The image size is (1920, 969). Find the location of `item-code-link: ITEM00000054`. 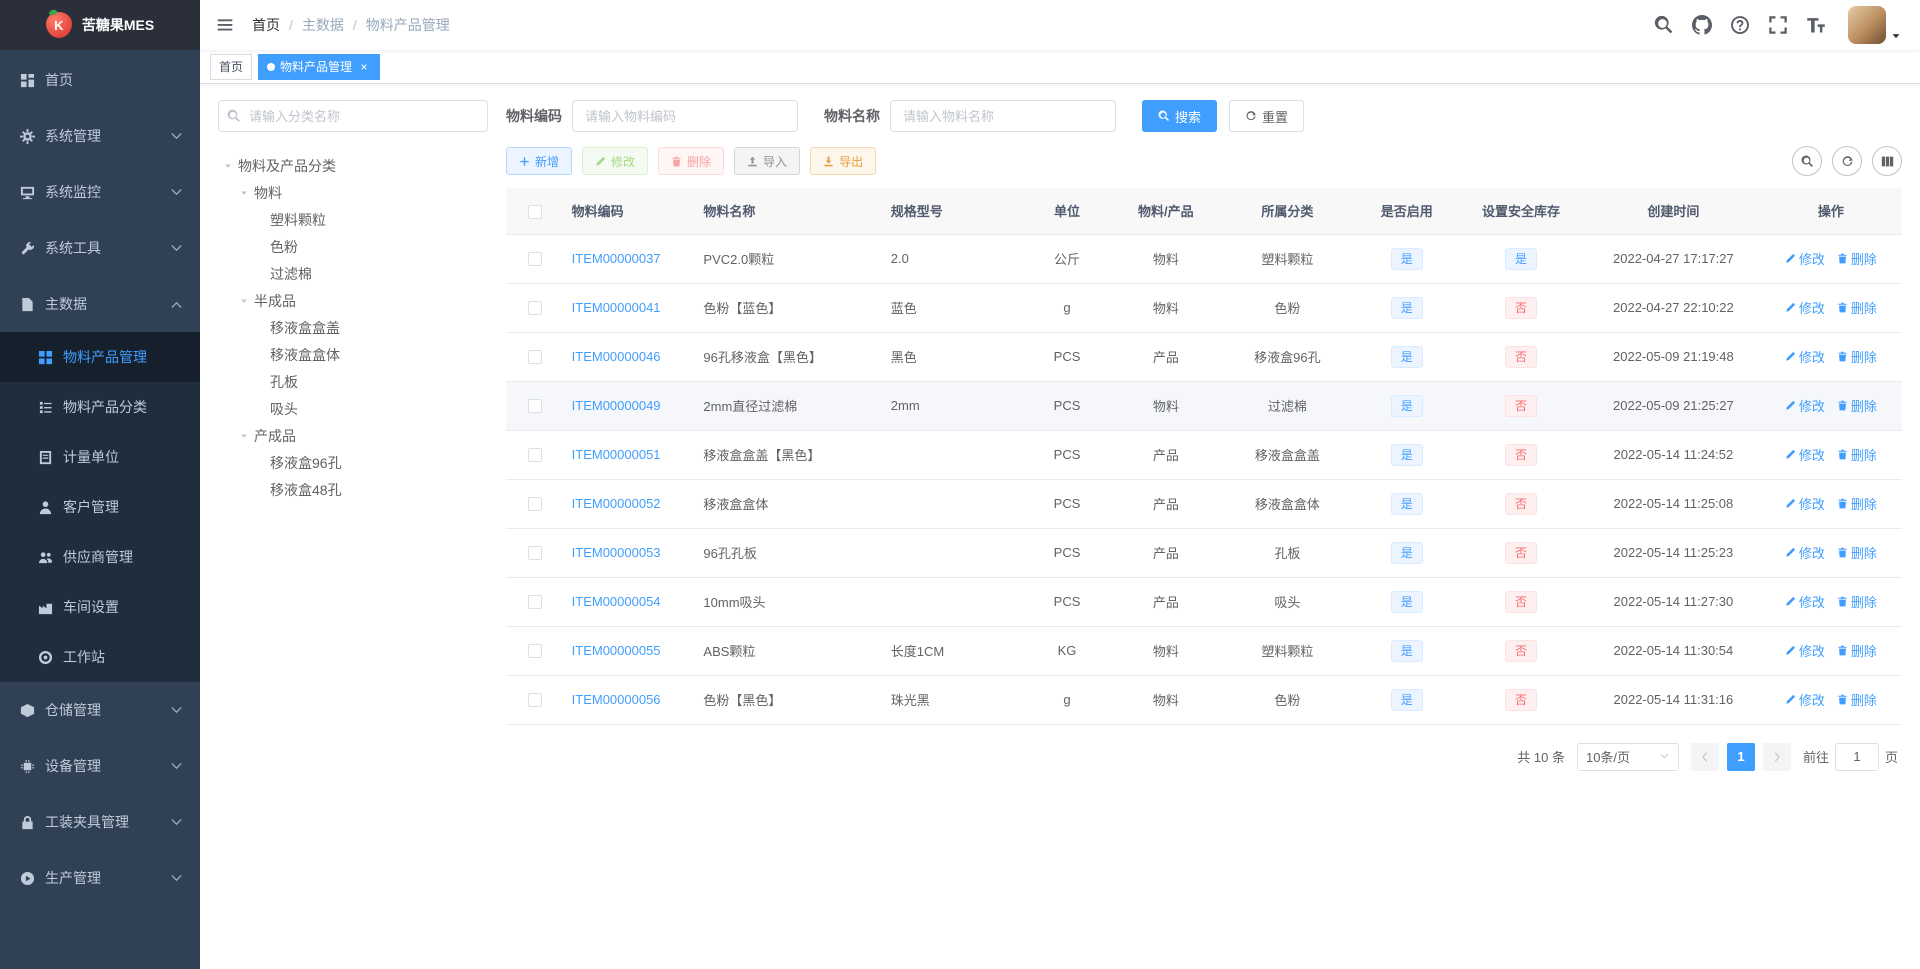

item-code-link: ITEM00000054 is located at coordinates (616, 601).